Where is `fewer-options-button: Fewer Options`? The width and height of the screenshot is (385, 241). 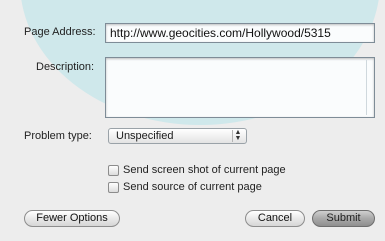 fewer-options-button: Fewer Options is located at coordinates (72, 218).